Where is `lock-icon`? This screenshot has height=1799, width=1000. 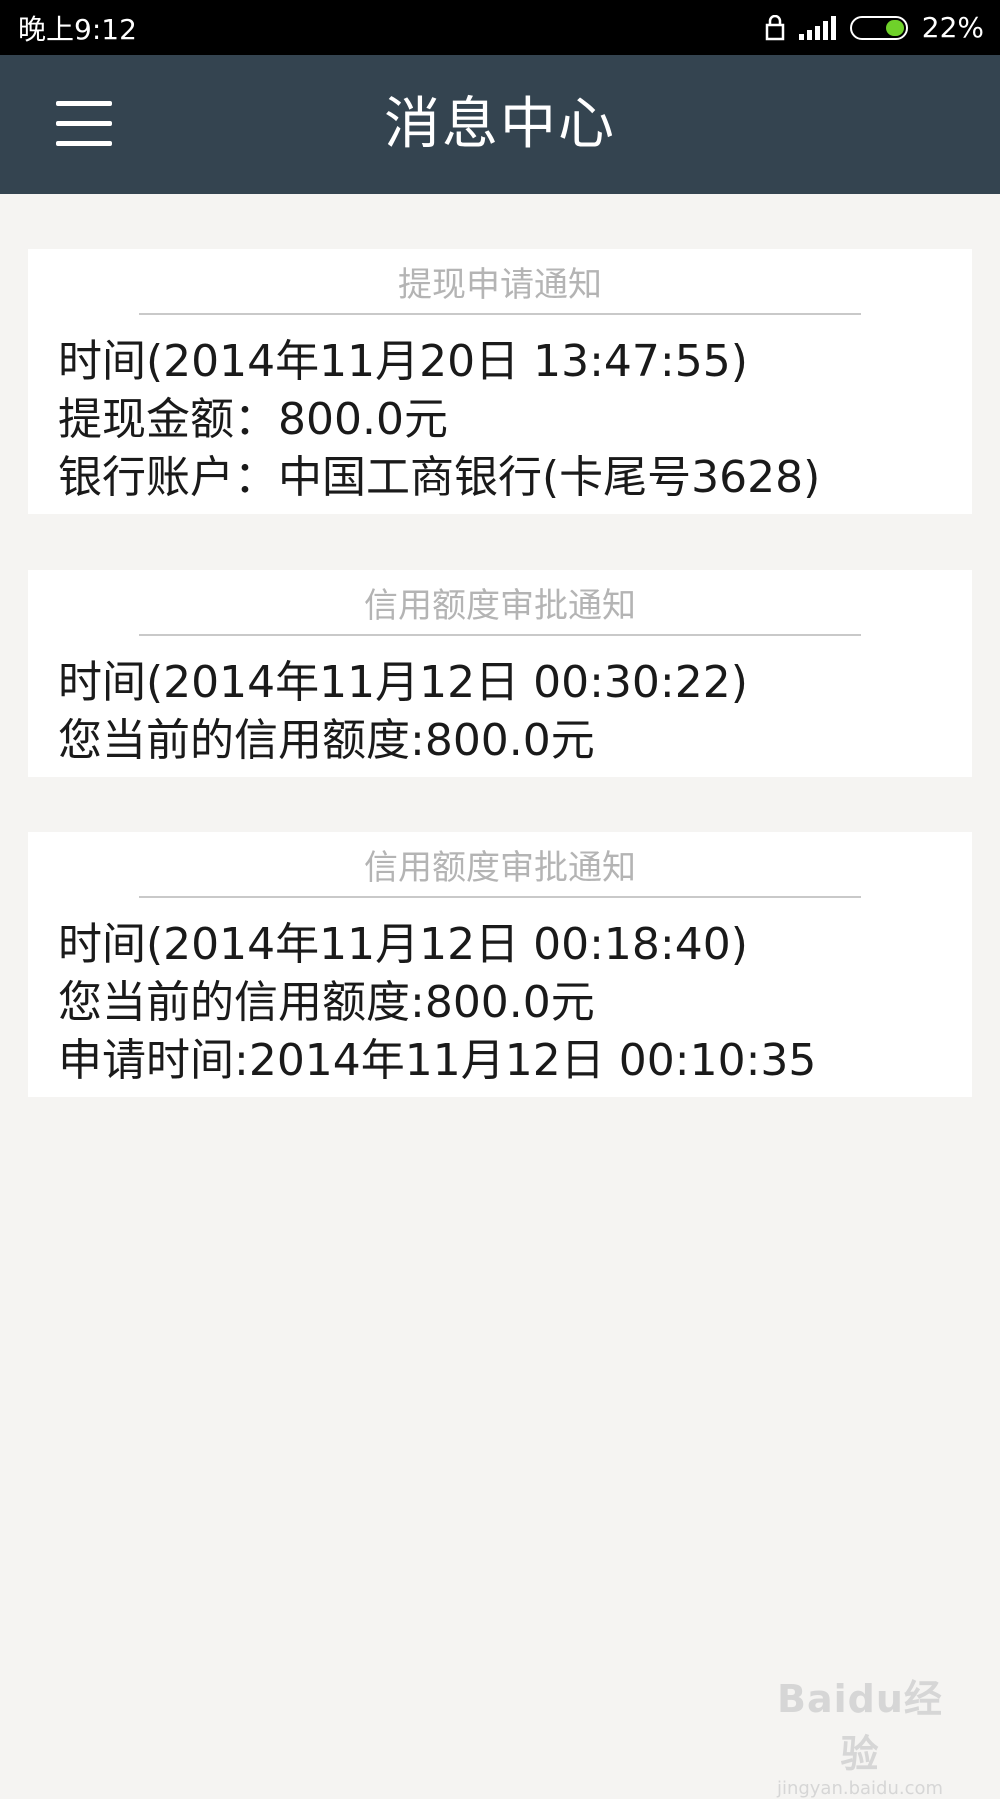
lock-icon is located at coordinates (775, 27).